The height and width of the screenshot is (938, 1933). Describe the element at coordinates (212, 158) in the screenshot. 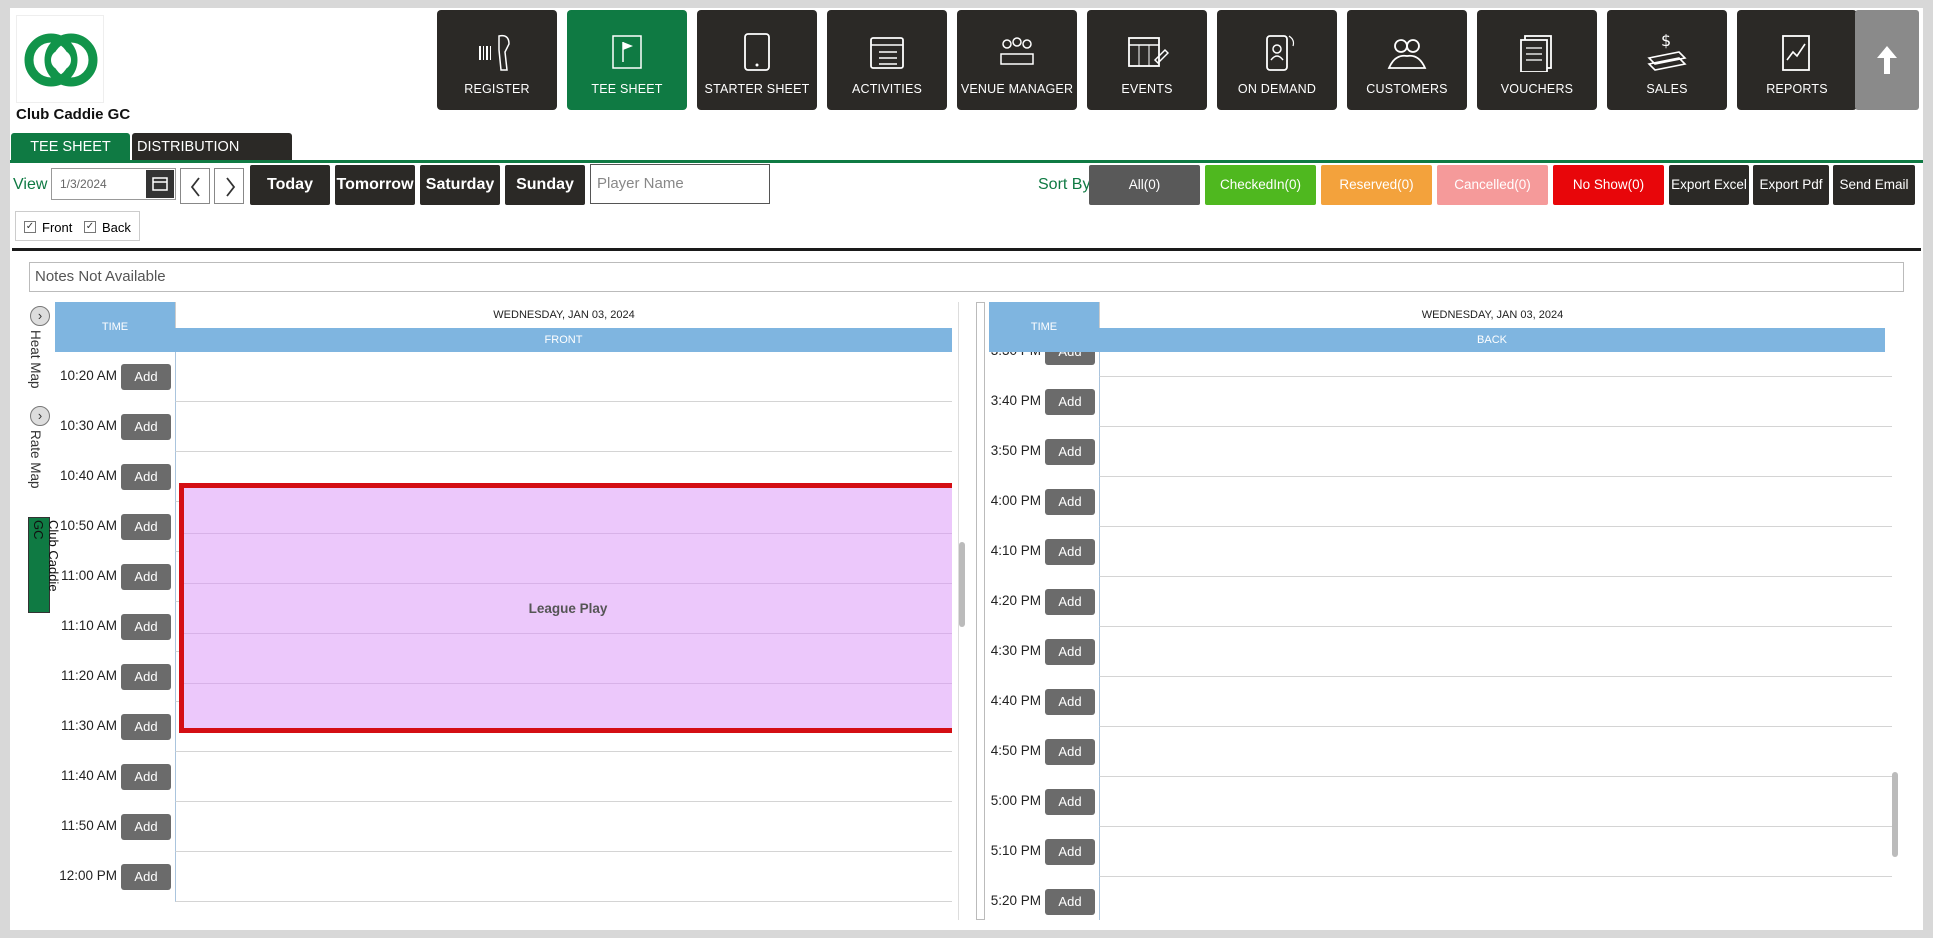

I see `tab-distribution-engine: DISTRIBUTION ENGINE` at that location.